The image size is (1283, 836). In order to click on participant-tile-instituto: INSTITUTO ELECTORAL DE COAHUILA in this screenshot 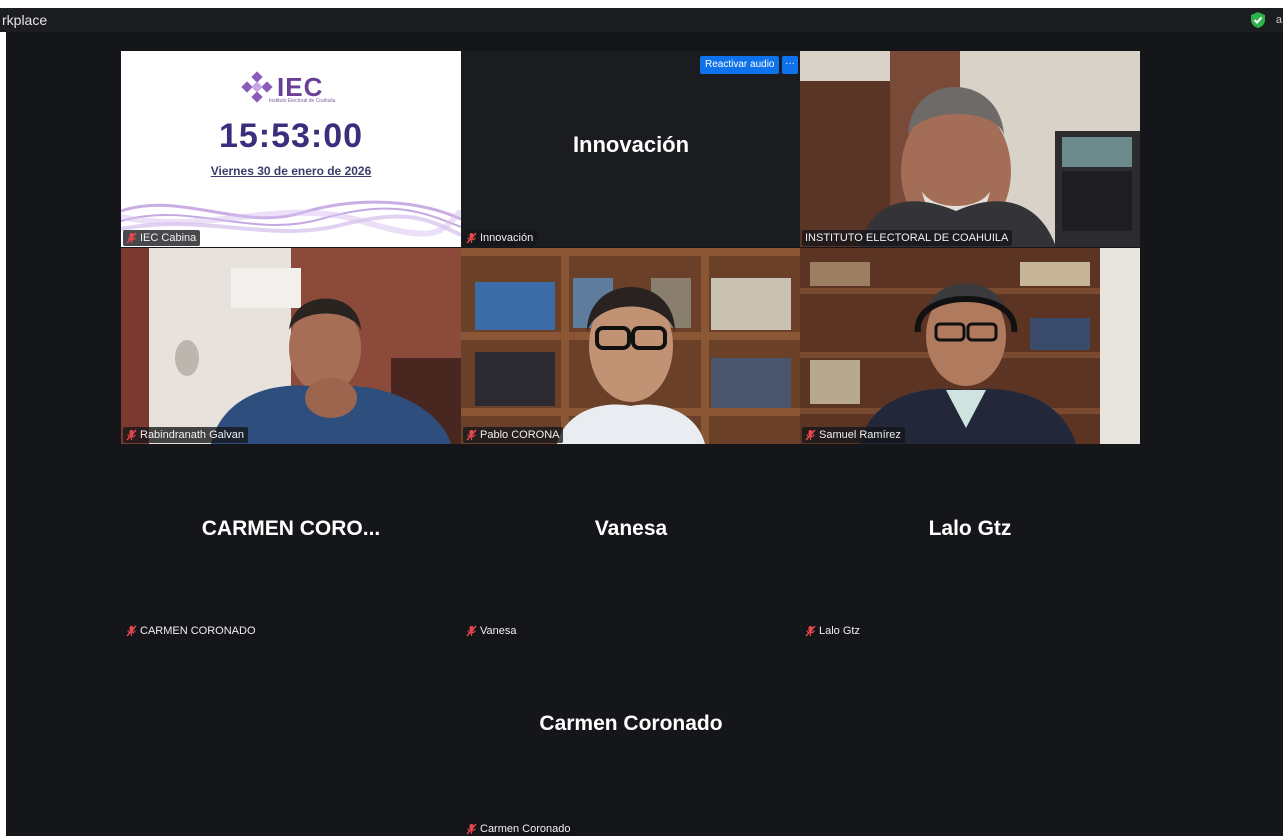, I will do `click(970, 149)`.